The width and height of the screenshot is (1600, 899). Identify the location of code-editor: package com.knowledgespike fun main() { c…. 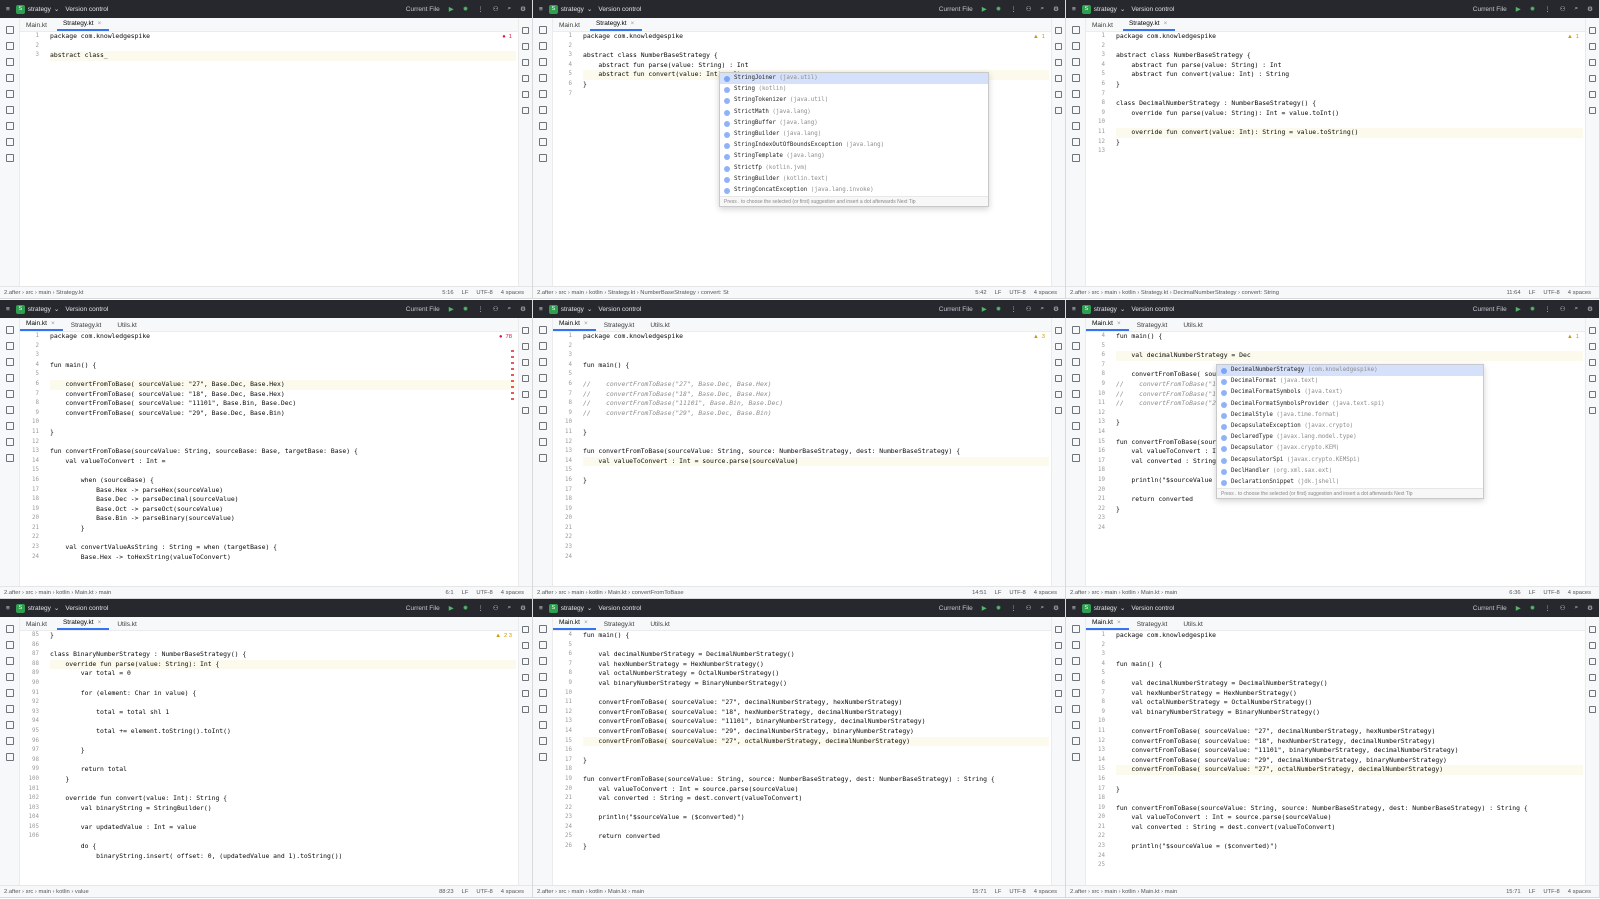
(283, 459).